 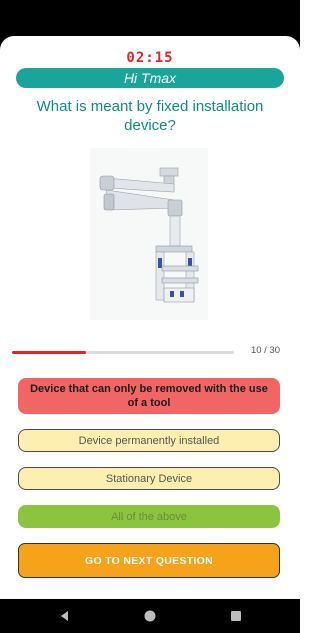 I want to click on home-icon, so click(x=150, y=616).